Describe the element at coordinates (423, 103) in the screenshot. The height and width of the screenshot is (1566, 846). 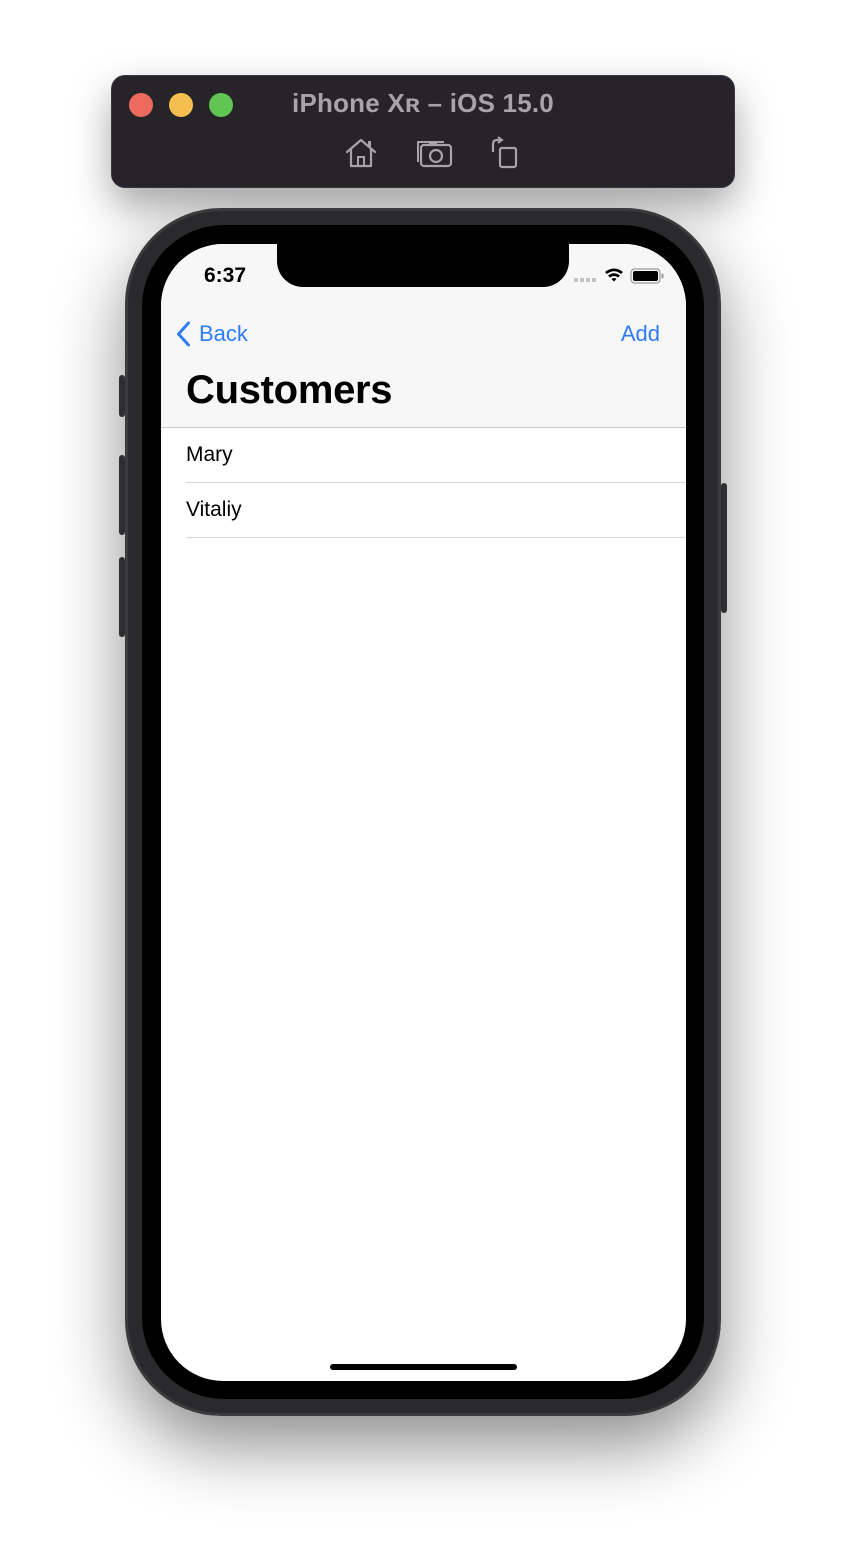
I see `simulator-title: iPhone Xʀ – iOS 15.0` at that location.